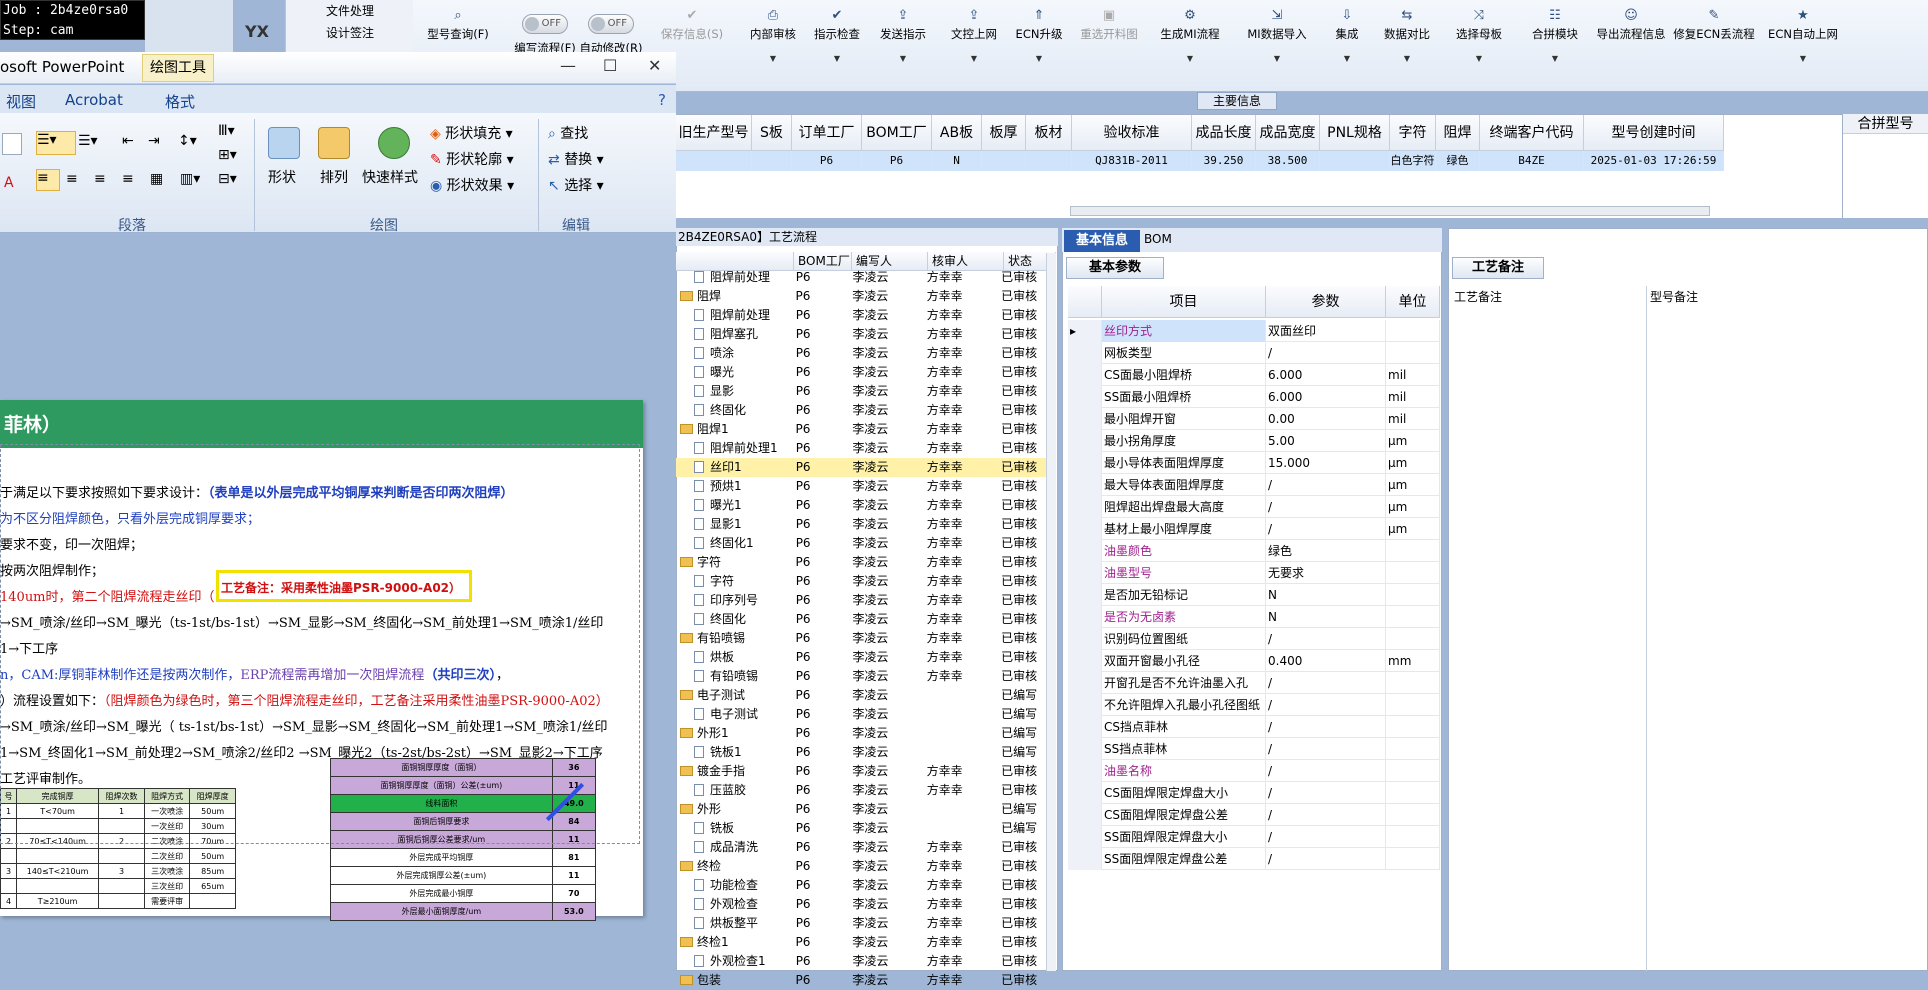 Image resolution: width=1928 pixels, height=990 pixels. Describe the element at coordinates (178, 68) in the screenshot. I see `drawing-tools-tab: 绘图工具` at that location.